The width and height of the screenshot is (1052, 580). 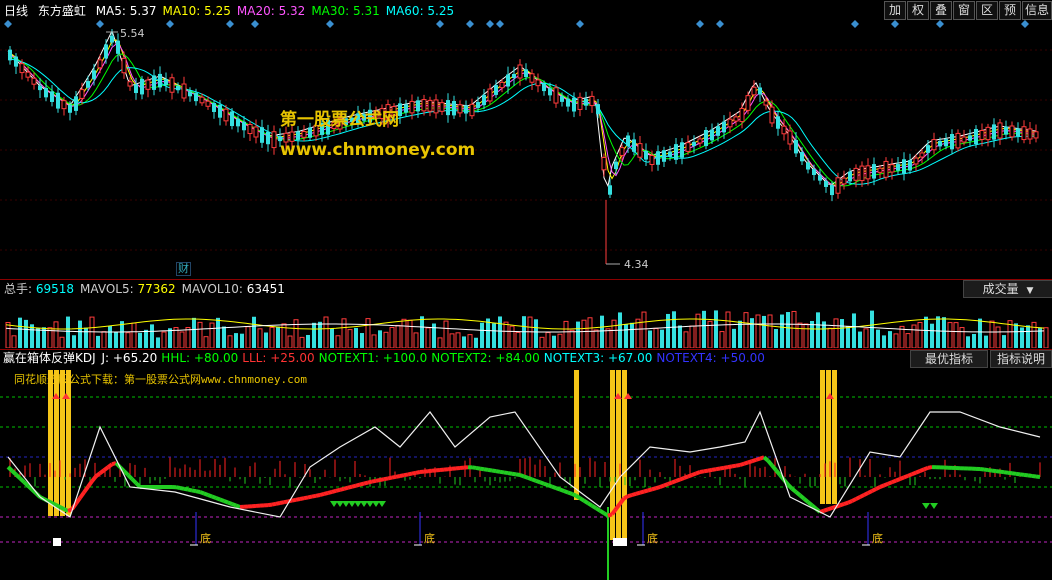 I want to click on down-arrow-icon, so click(x=382, y=504).